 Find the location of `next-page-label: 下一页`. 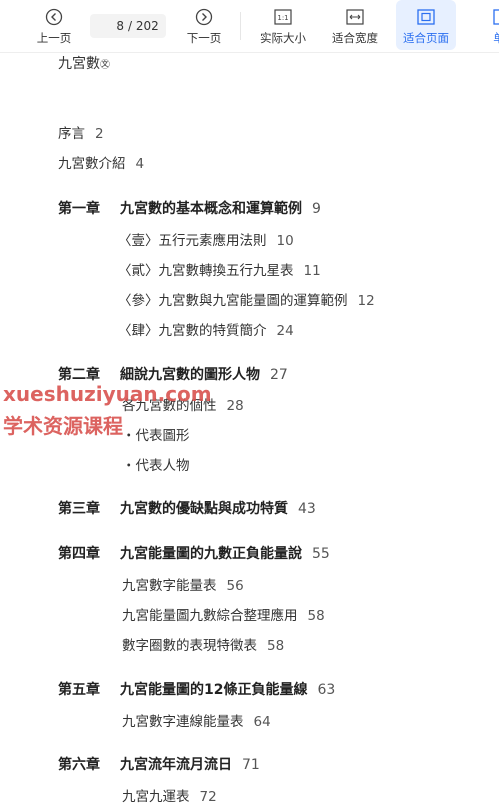

next-page-label: 下一页 is located at coordinates (204, 38).